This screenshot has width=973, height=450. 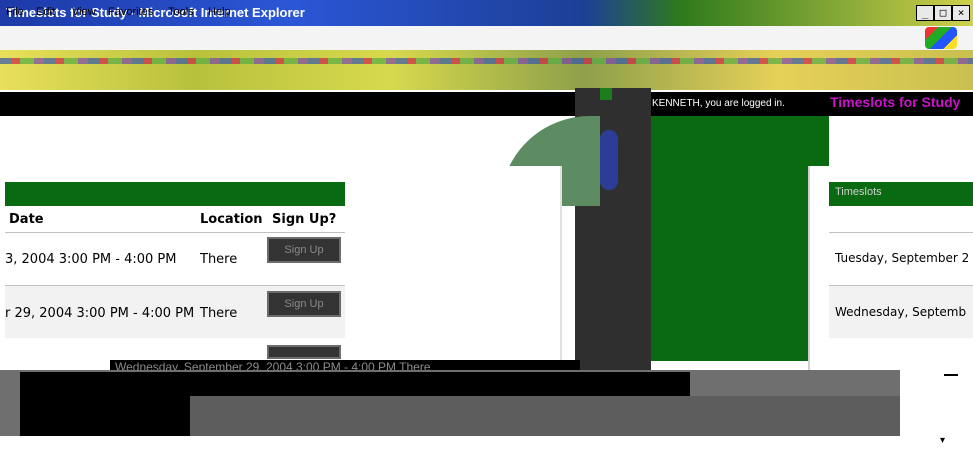 What do you see at coordinates (300, 104) in the screenshot?
I see `page-header-left` at bounding box center [300, 104].